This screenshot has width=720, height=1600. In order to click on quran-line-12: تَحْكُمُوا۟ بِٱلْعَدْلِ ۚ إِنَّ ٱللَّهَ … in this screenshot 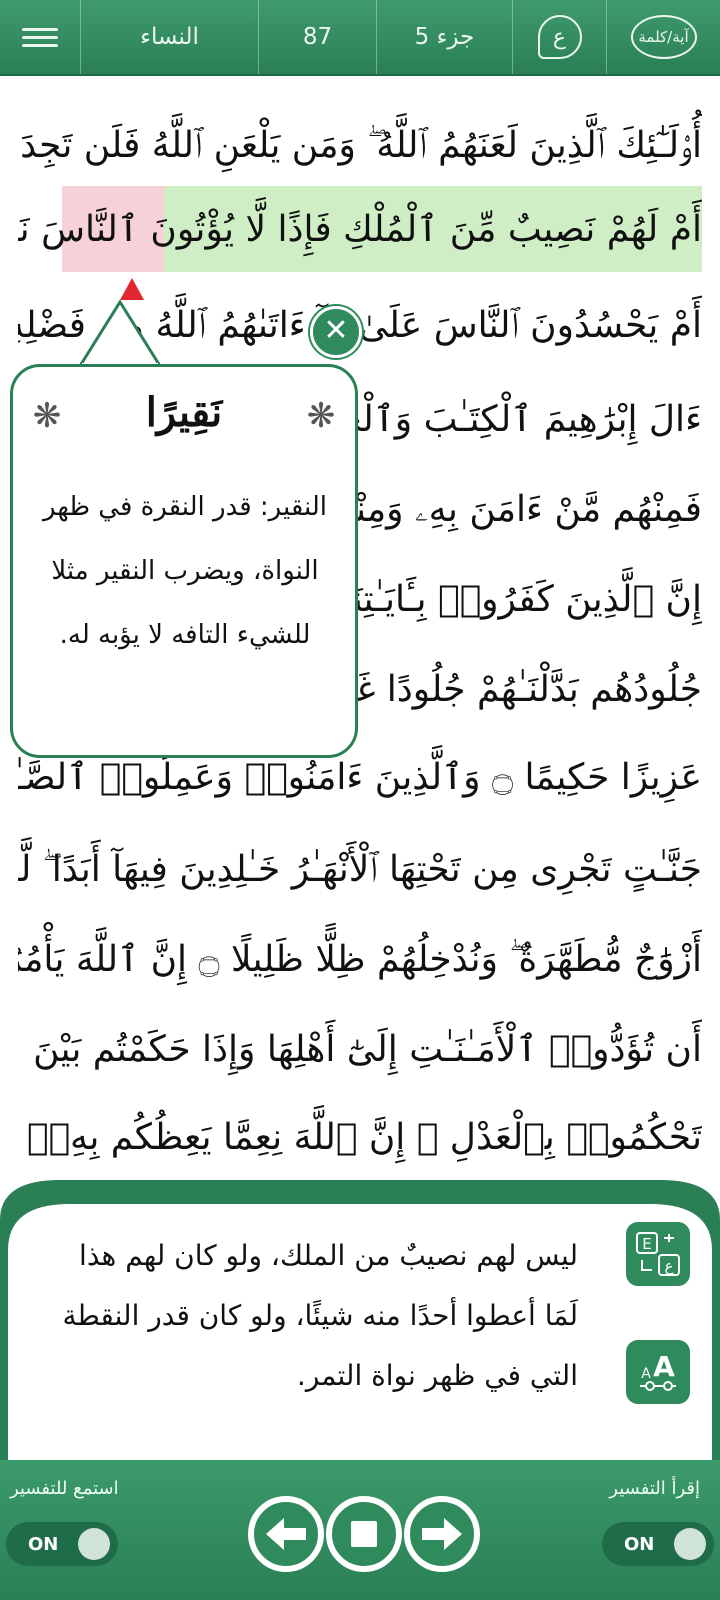, I will do `click(360, 1138)`.